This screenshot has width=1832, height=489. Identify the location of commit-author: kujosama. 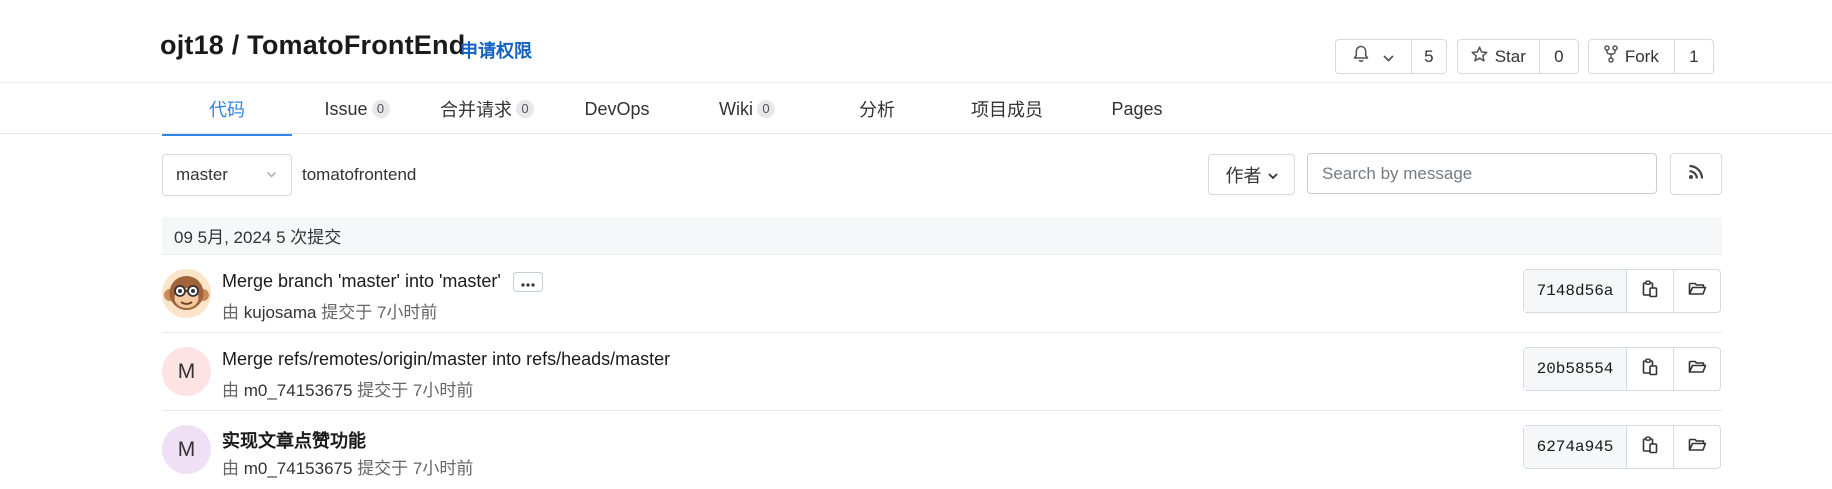
(280, 312).